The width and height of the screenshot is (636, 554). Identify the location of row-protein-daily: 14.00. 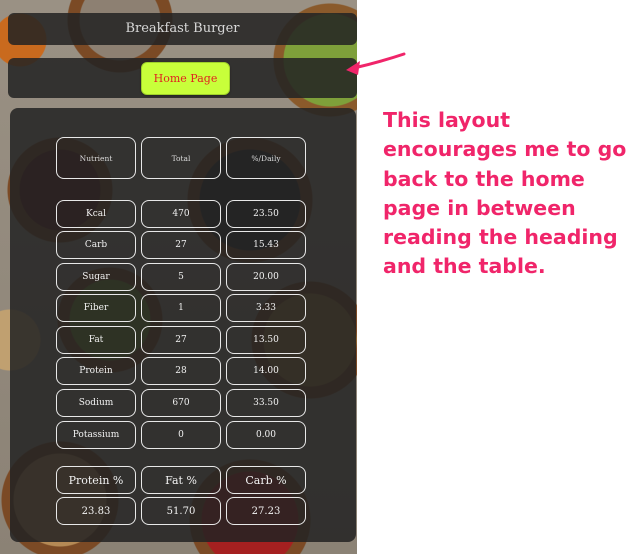
(266, 371).